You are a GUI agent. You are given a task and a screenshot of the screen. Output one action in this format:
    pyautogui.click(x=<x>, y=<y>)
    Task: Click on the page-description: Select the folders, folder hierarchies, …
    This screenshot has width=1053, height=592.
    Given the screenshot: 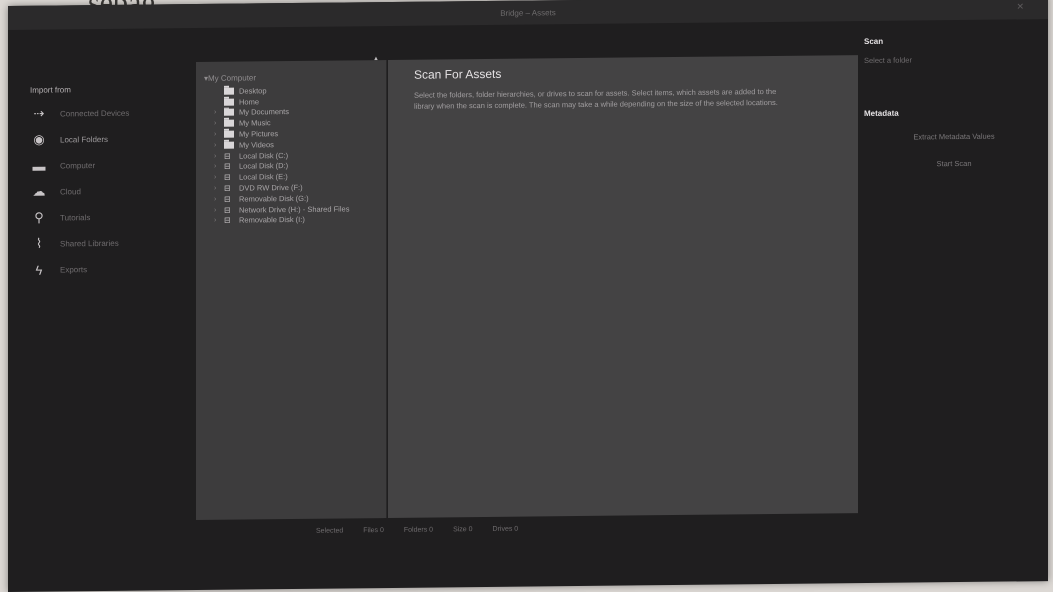 What is the action you would take?
    pyautogui.click(x=596, y=98)
    